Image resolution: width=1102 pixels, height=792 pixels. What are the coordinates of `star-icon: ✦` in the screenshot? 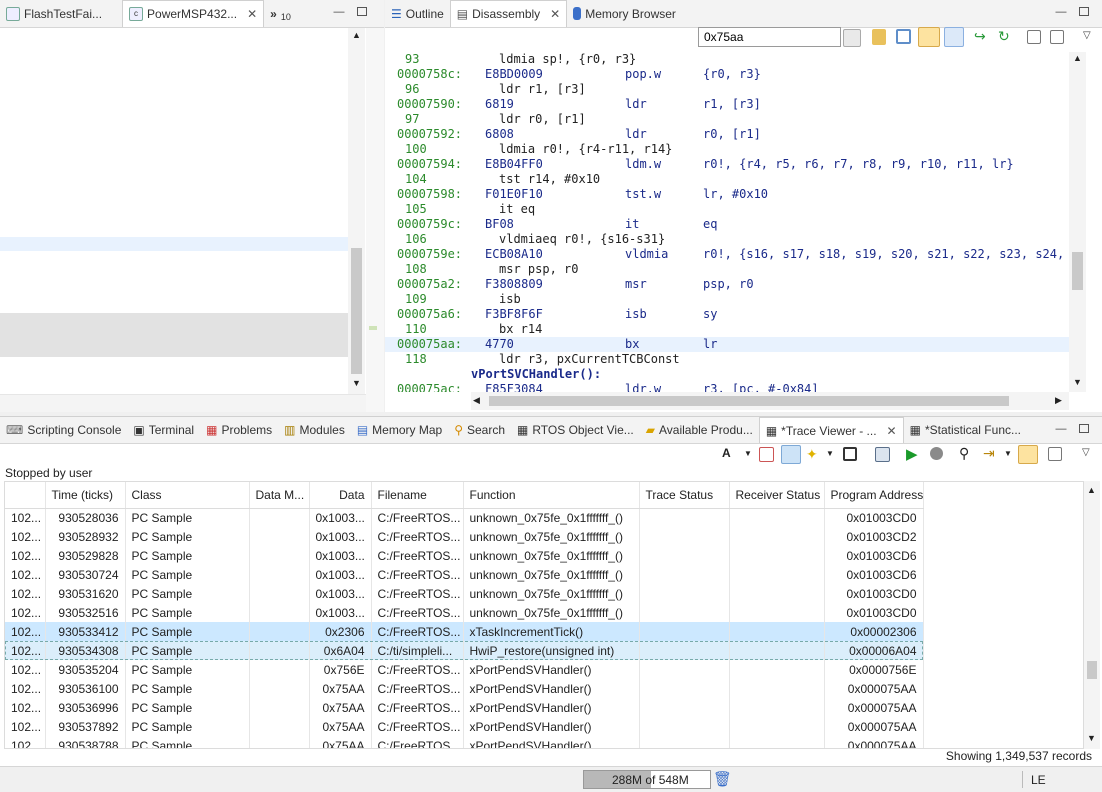 It's located at (812, 454).